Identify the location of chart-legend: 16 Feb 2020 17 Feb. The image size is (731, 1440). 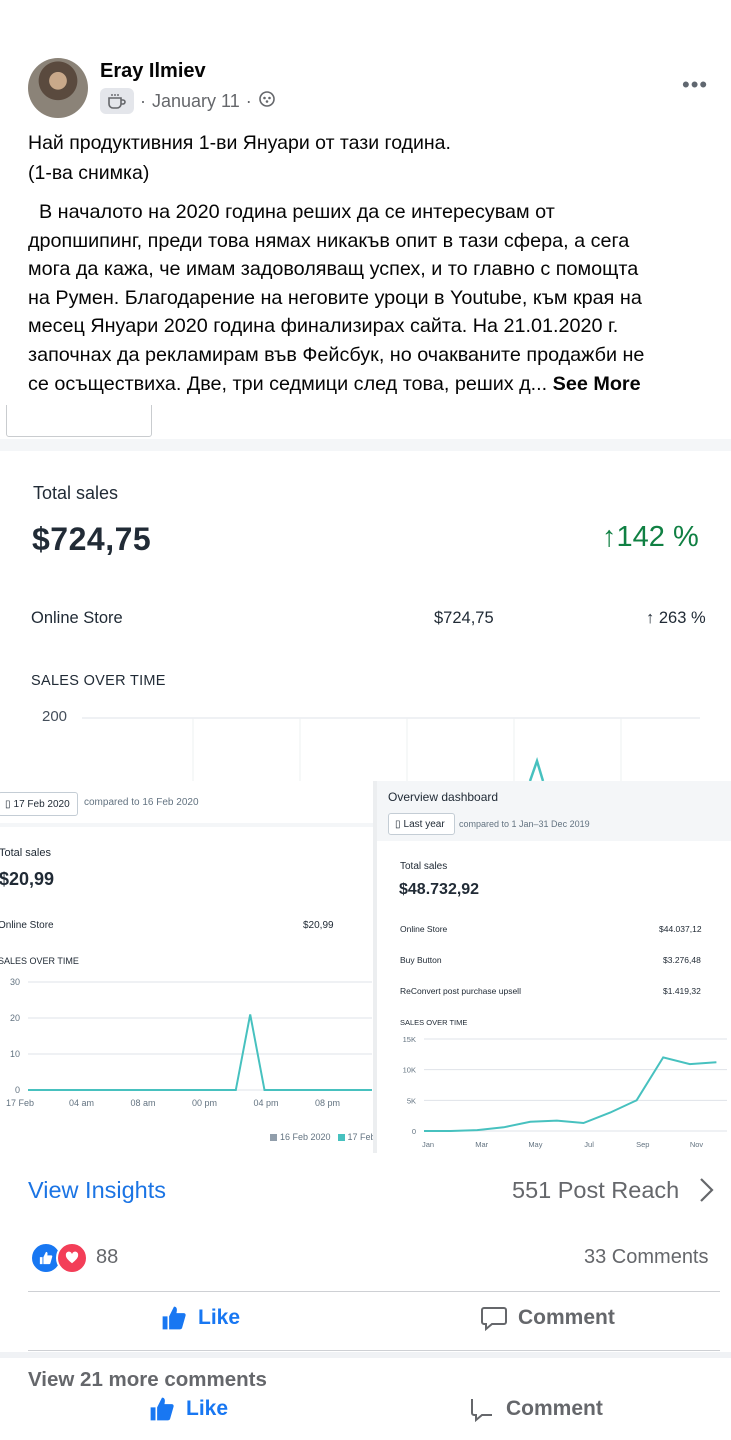
(323, 1137).